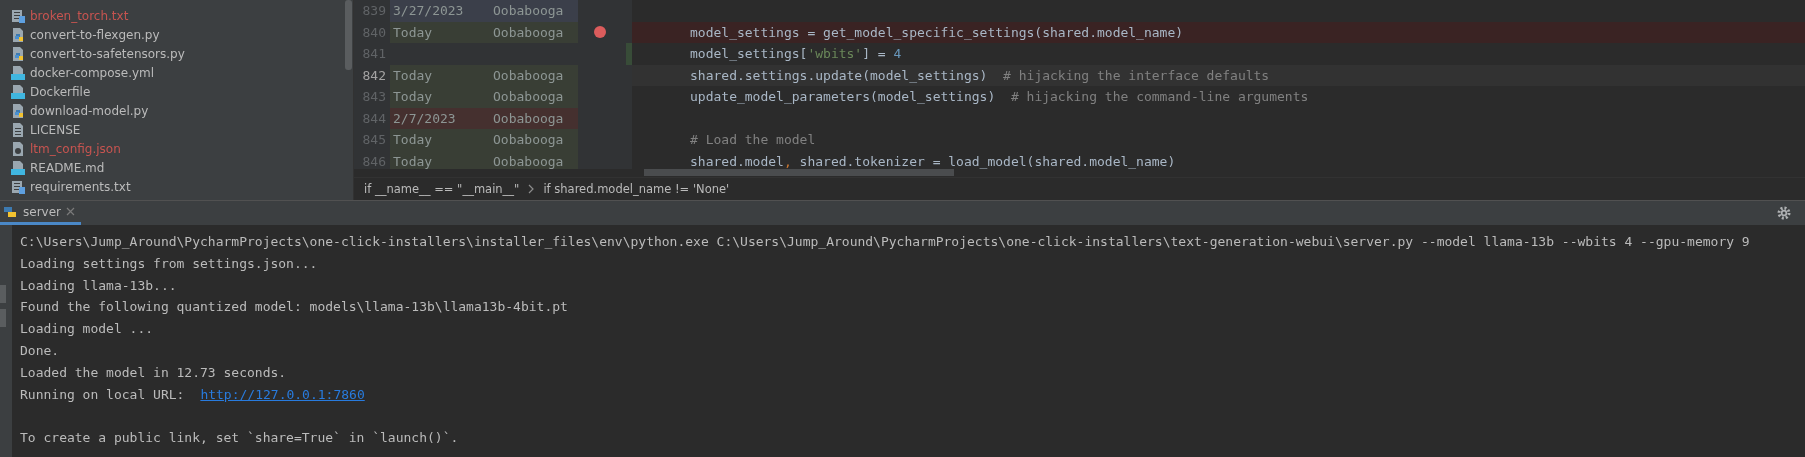  Describe the element at coordinates (442, 189) in the screenshot. I see `breadcrumb: if __name__ == "__main__"` at that location.